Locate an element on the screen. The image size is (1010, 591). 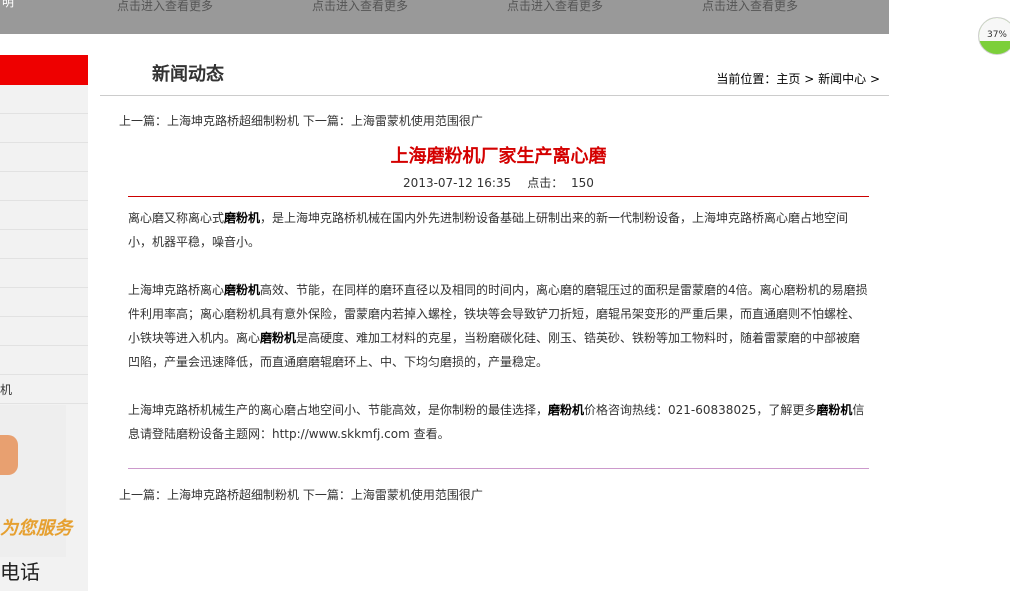
left-sidebar: 机 is located at coordinates (44, 323).